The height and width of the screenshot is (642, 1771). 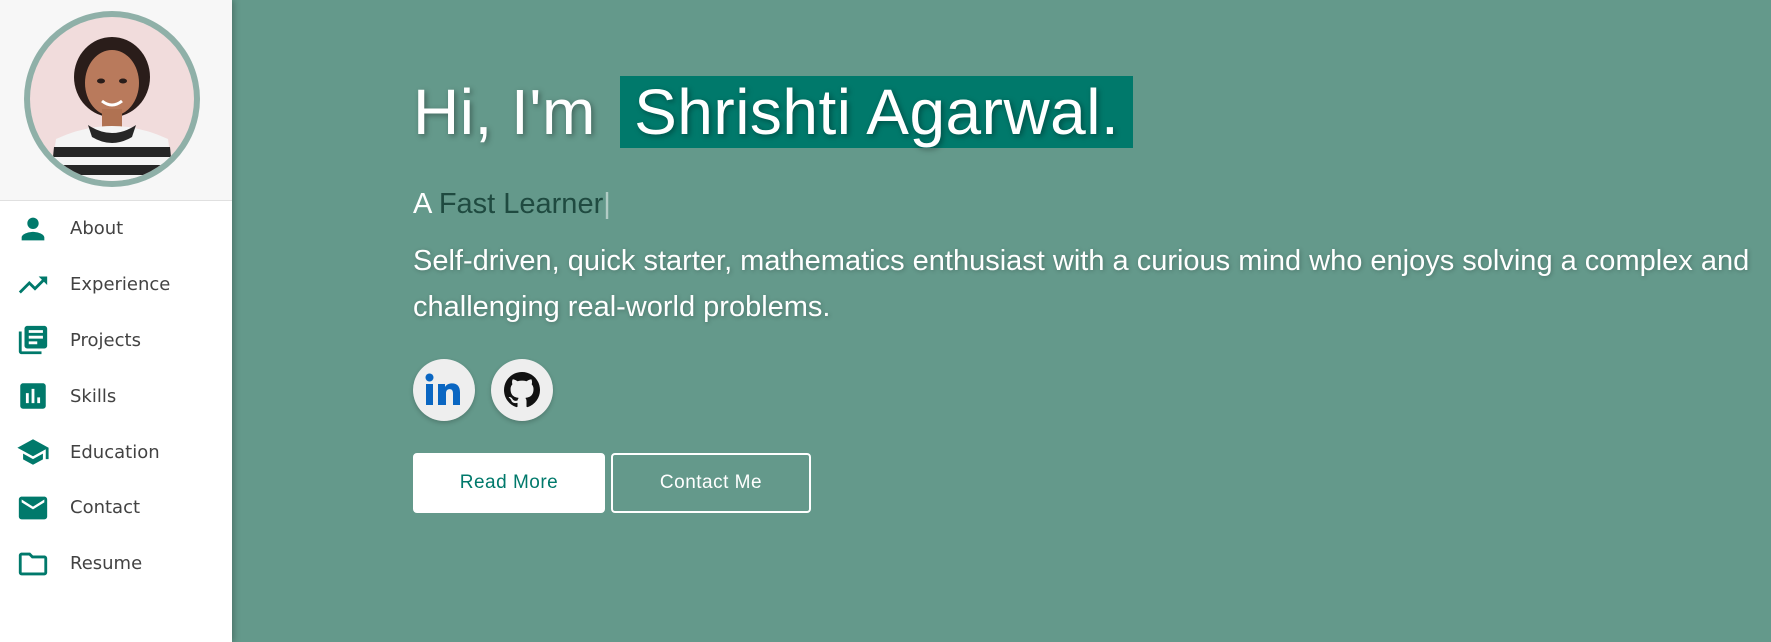 I want to click on sidebar-item-projects: Projects, so click(x=116, y=341).